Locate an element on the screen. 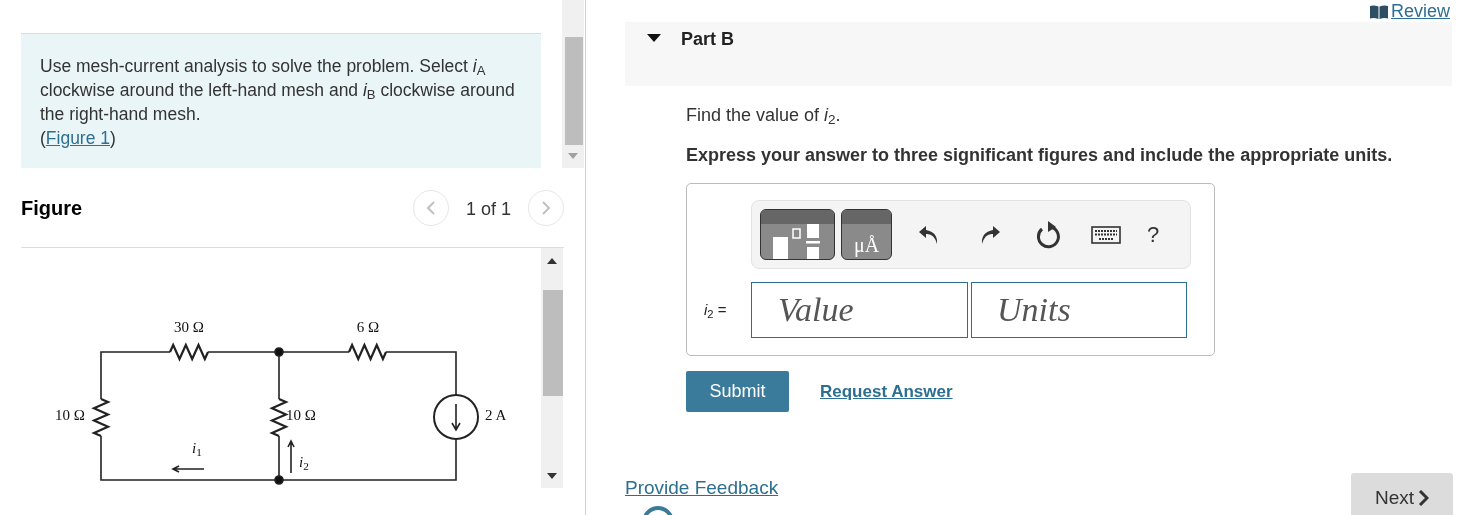 The width and height of the screenshot is (1463, 515). scroll-up-icon is located at coordinates (552, 261).